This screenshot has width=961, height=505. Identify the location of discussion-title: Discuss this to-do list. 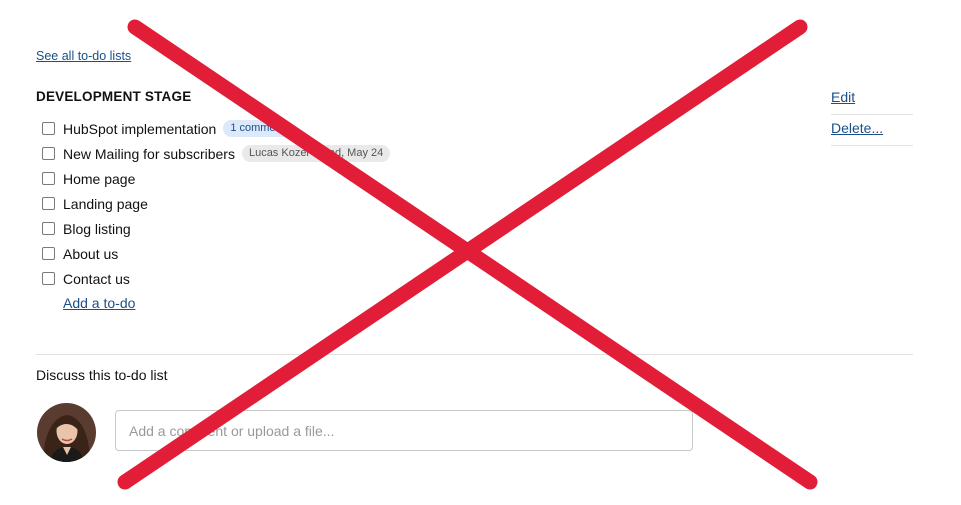
(102, 375).